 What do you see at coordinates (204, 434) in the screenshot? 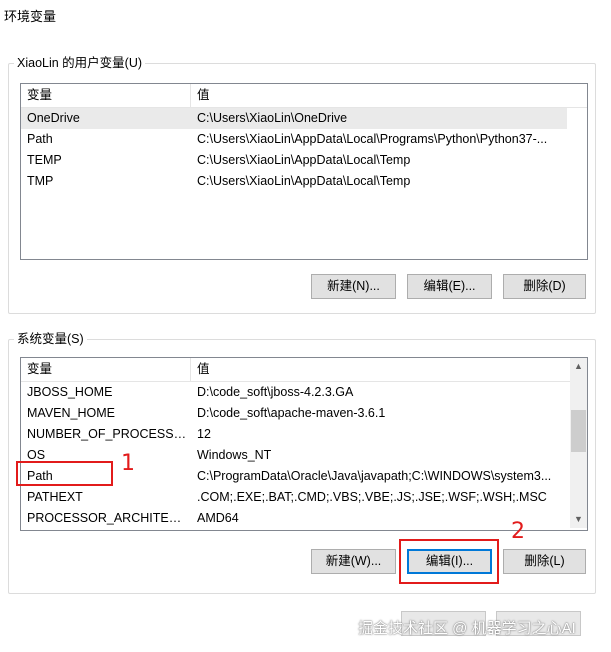
I see `variable-value: 12` at bounding box center [204, 434].